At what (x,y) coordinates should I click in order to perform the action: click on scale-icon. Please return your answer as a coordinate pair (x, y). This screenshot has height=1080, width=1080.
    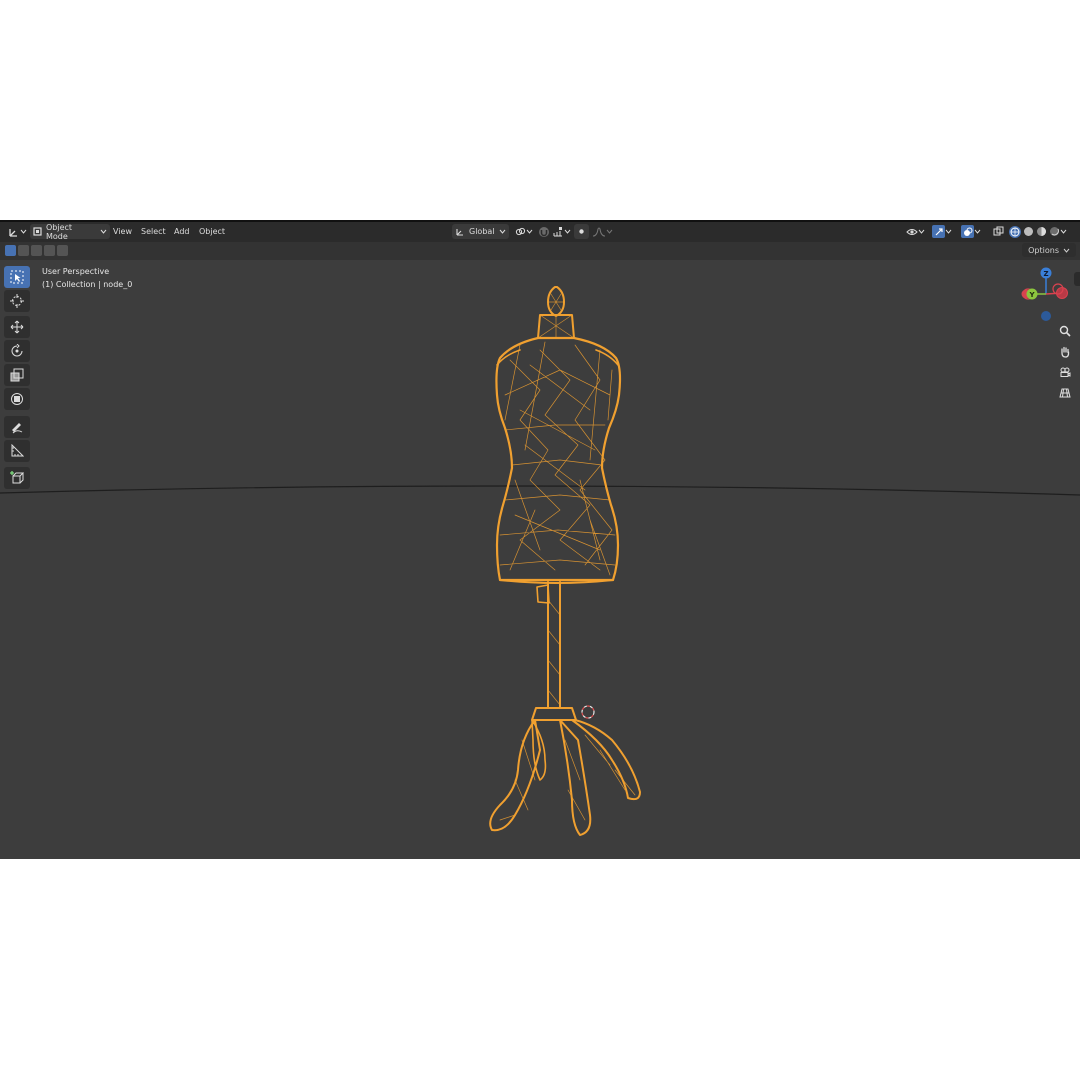
    Looking at the image, I should click on (17, 375).